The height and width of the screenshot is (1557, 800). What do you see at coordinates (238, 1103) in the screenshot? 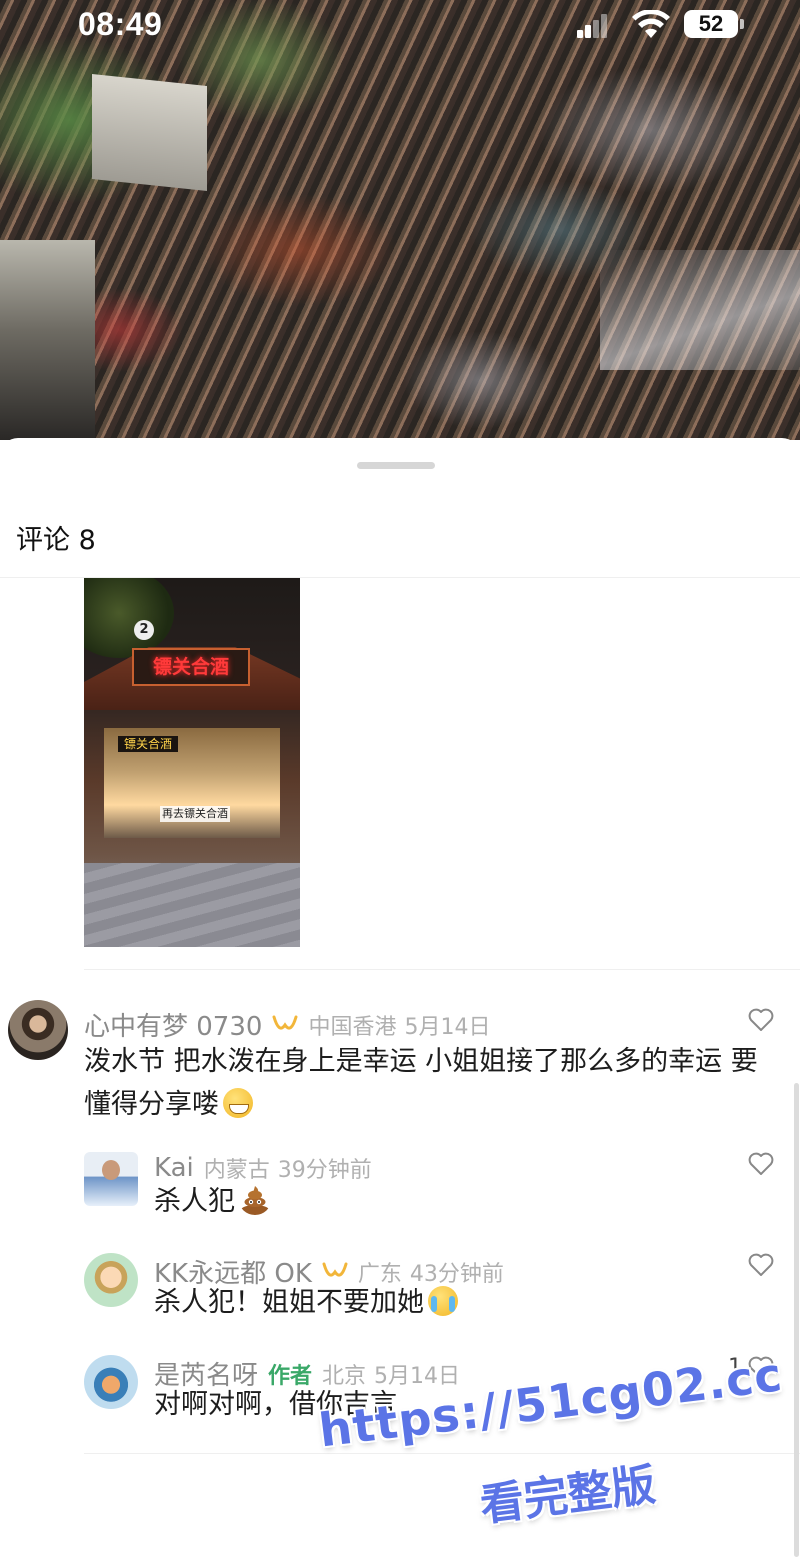
I see `grinning-sweat-emoji` at bounding box center [238, 1103].